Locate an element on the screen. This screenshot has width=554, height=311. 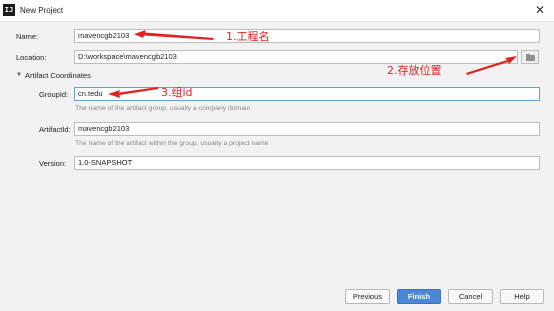
arrow-to-name is located at coordinates (174, 35).